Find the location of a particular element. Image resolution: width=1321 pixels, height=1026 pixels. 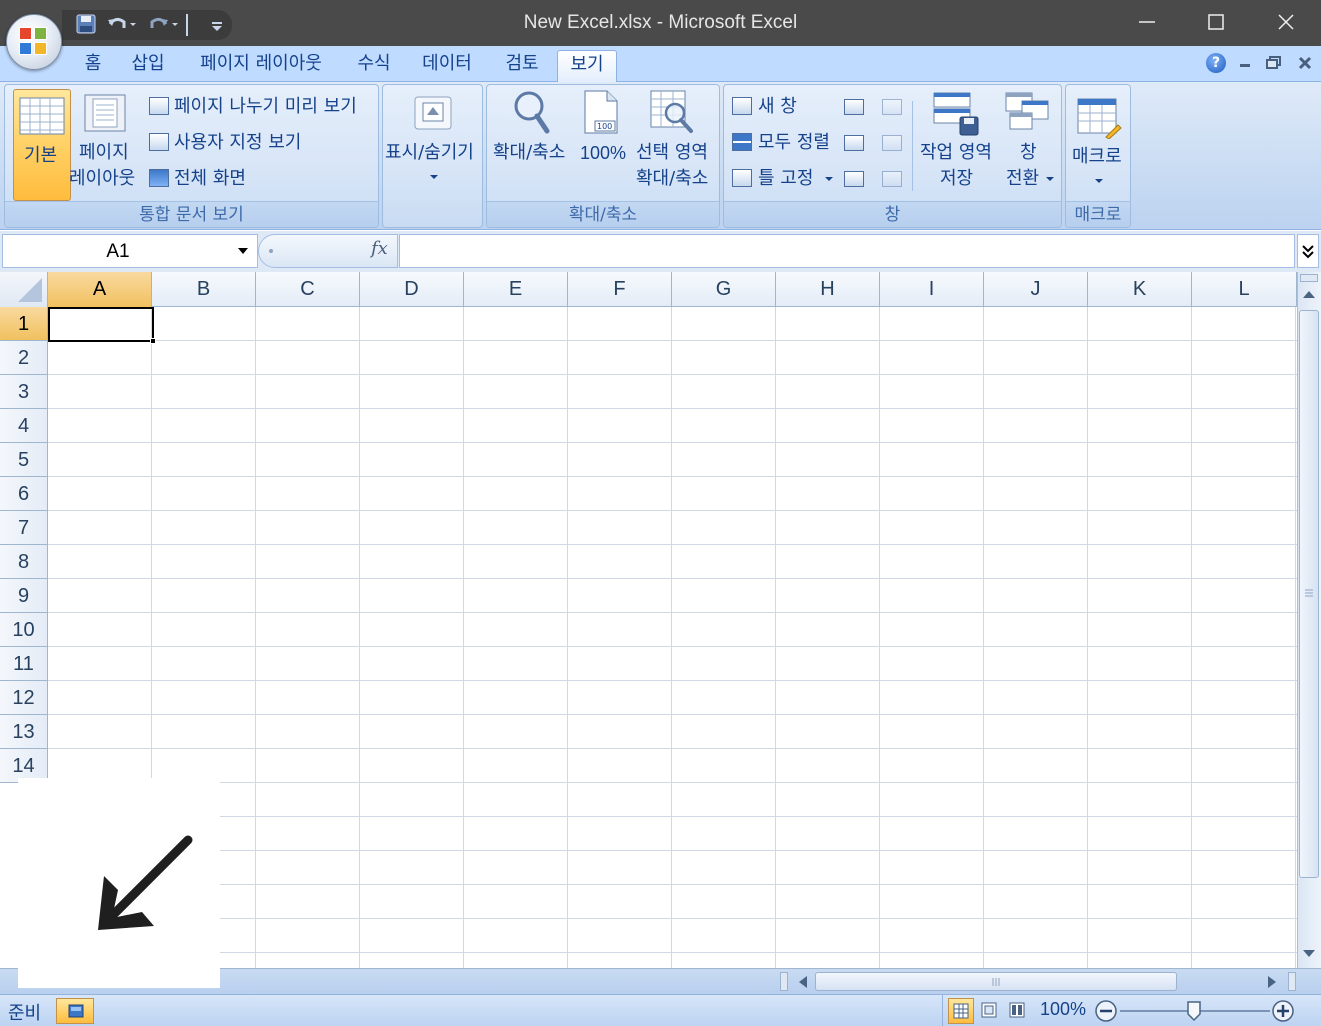

tab-formulas: 수식 is located at coordinates (374, 66).